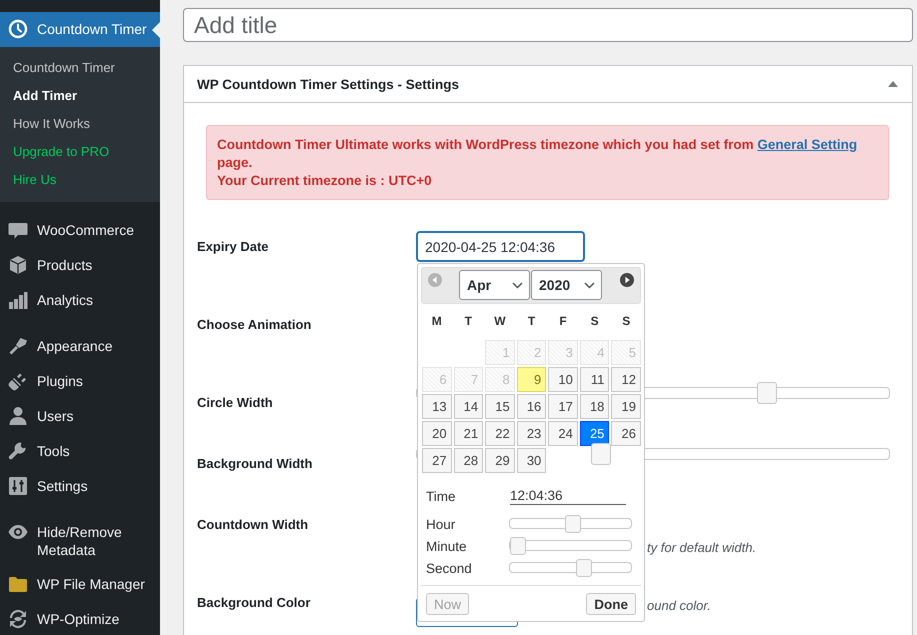  I want to click on menu-item: Plugins, so click(80, 381).